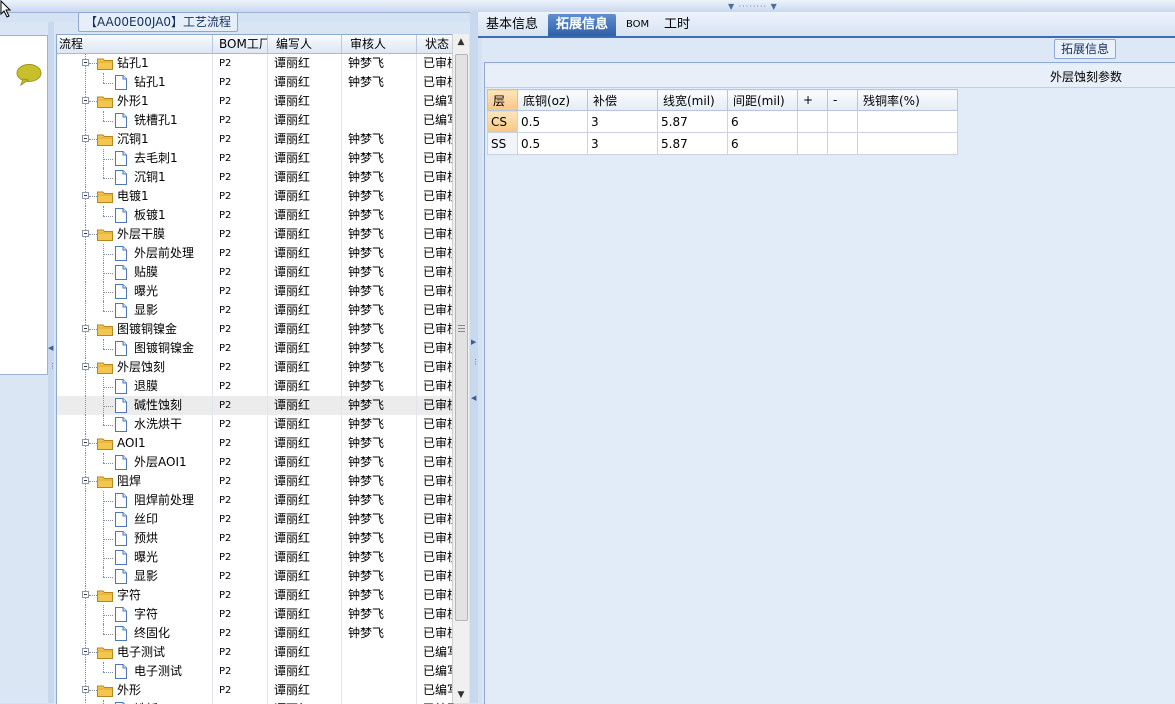 This screenshot has height=704, width=1175. What do you see at coordinates (29, 75) in the screenshot?
I see `chat-bubble-icon` at bounding box center [29, 75].